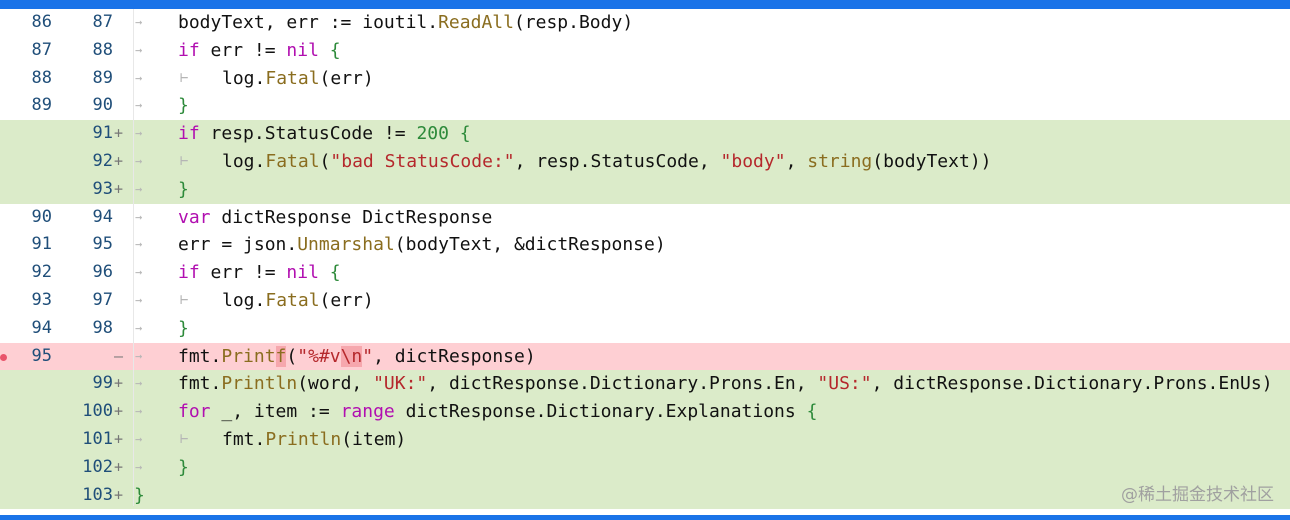 The width and height of the screenshot is (1290, 520). Describe the element at coordinates (645, 439) in the screenshot. I see `diff-line-added: 101 + → ⊢ fmt.Println(item)` at that location.